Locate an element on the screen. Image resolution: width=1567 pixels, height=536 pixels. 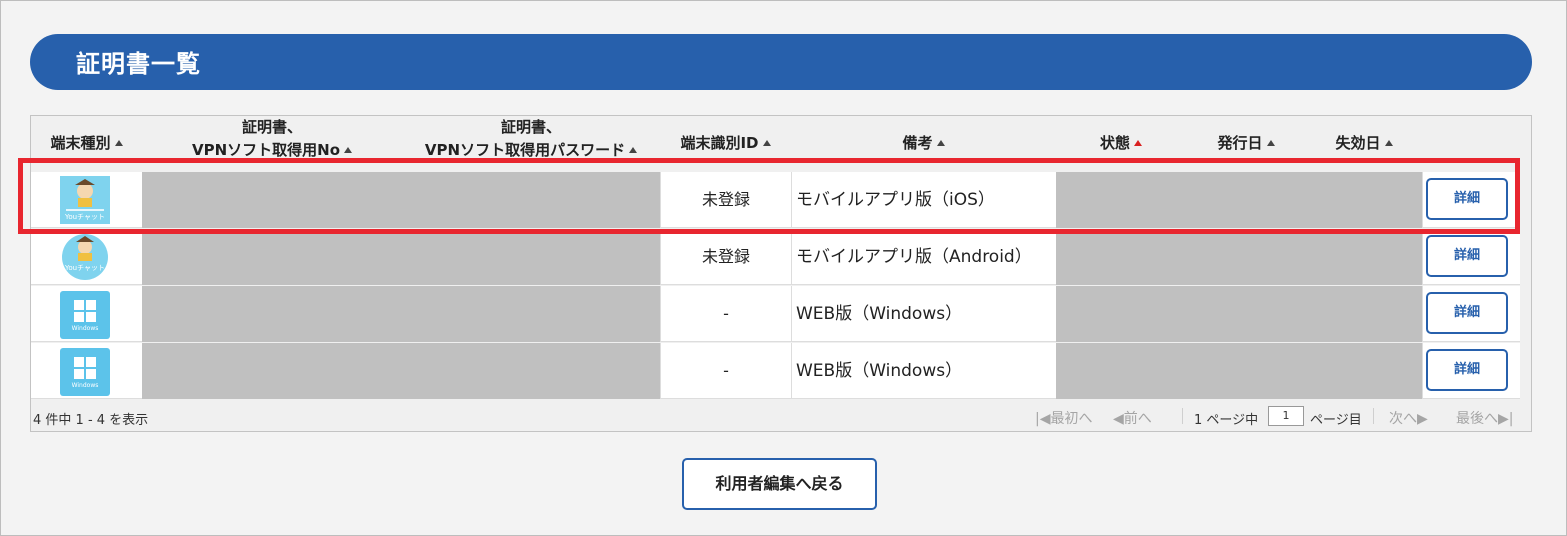
header-issued: 発行日 is located at coordinates (1246, 143).